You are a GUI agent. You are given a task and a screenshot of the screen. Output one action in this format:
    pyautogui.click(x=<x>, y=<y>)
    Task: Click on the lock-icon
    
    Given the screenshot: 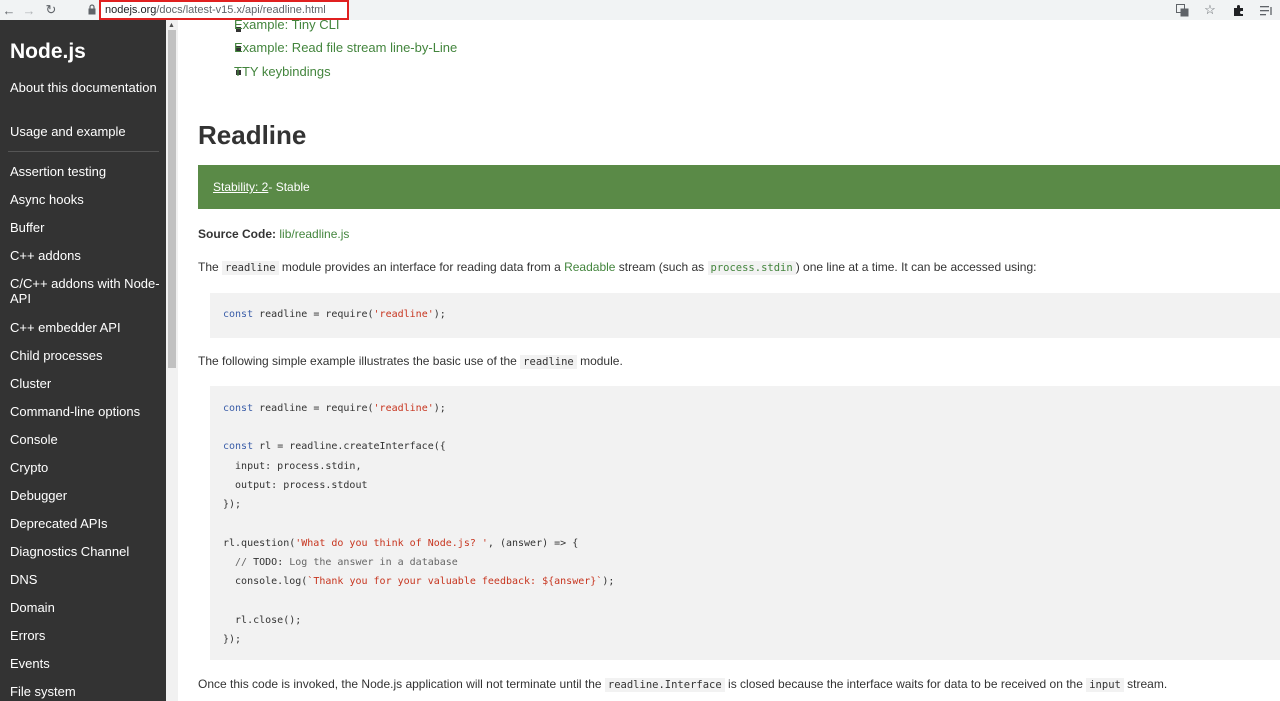 What is the action you would take?
    pyautogui.click(x=92, y=9)
    